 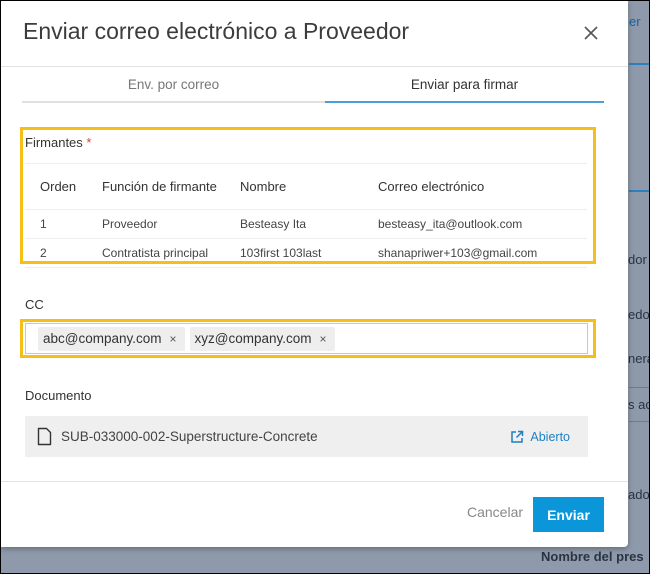 I want to click on external-link-icon, so click(x=517, y=436).